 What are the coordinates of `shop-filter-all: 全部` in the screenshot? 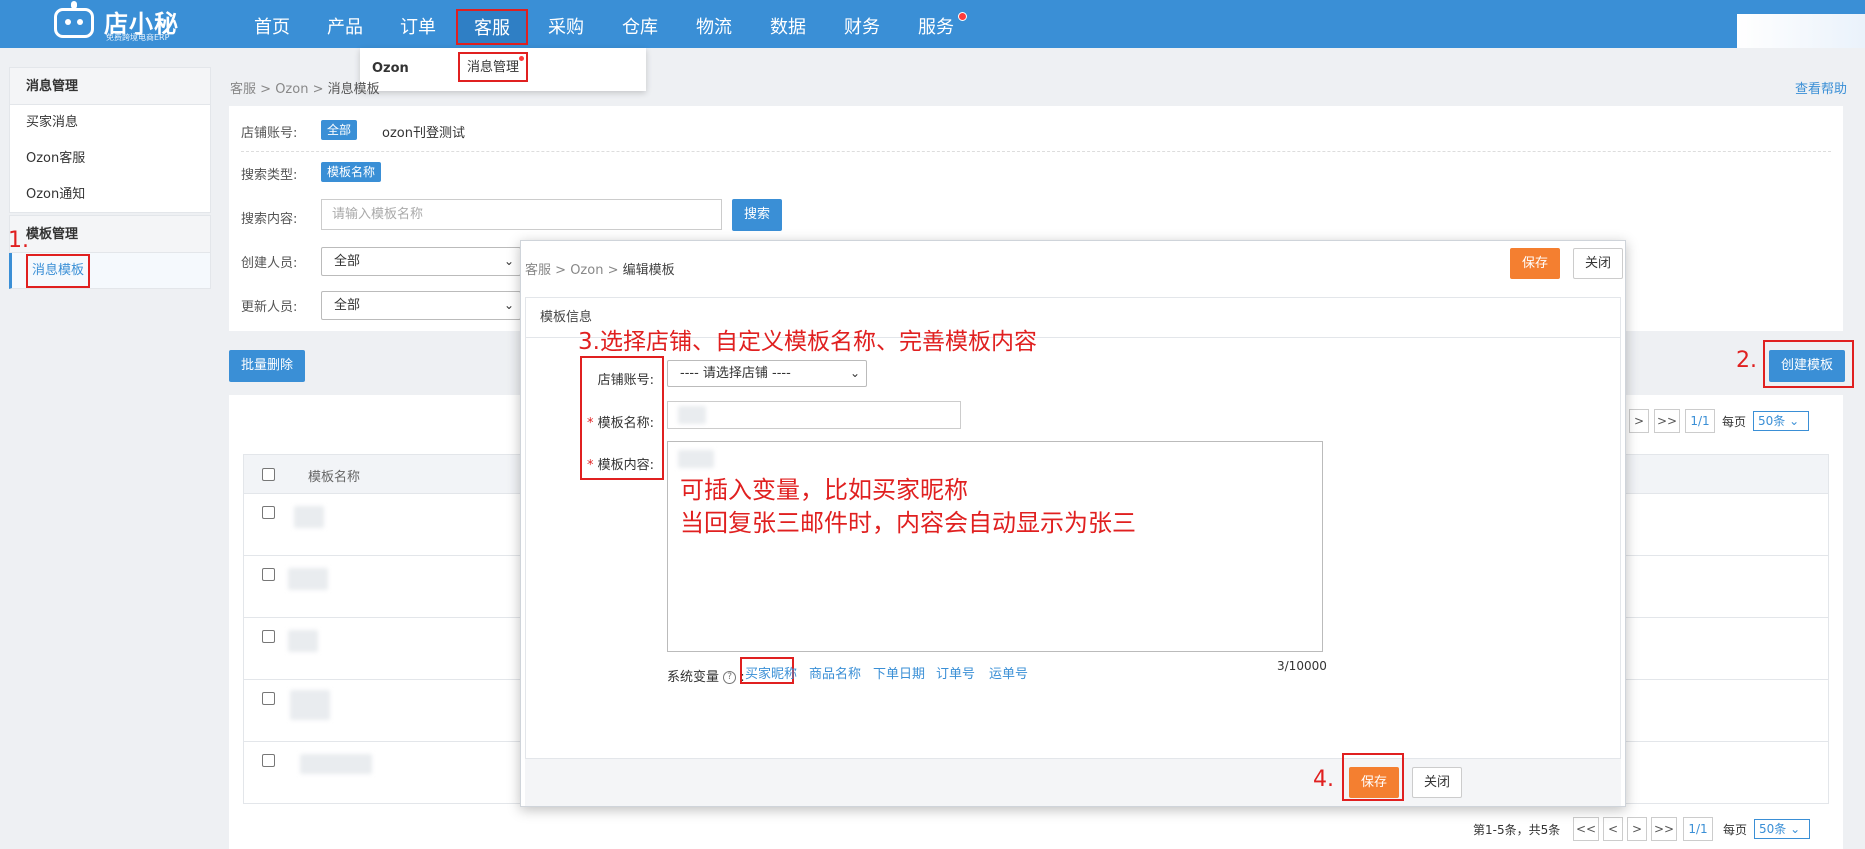 It's located at (339, 130).